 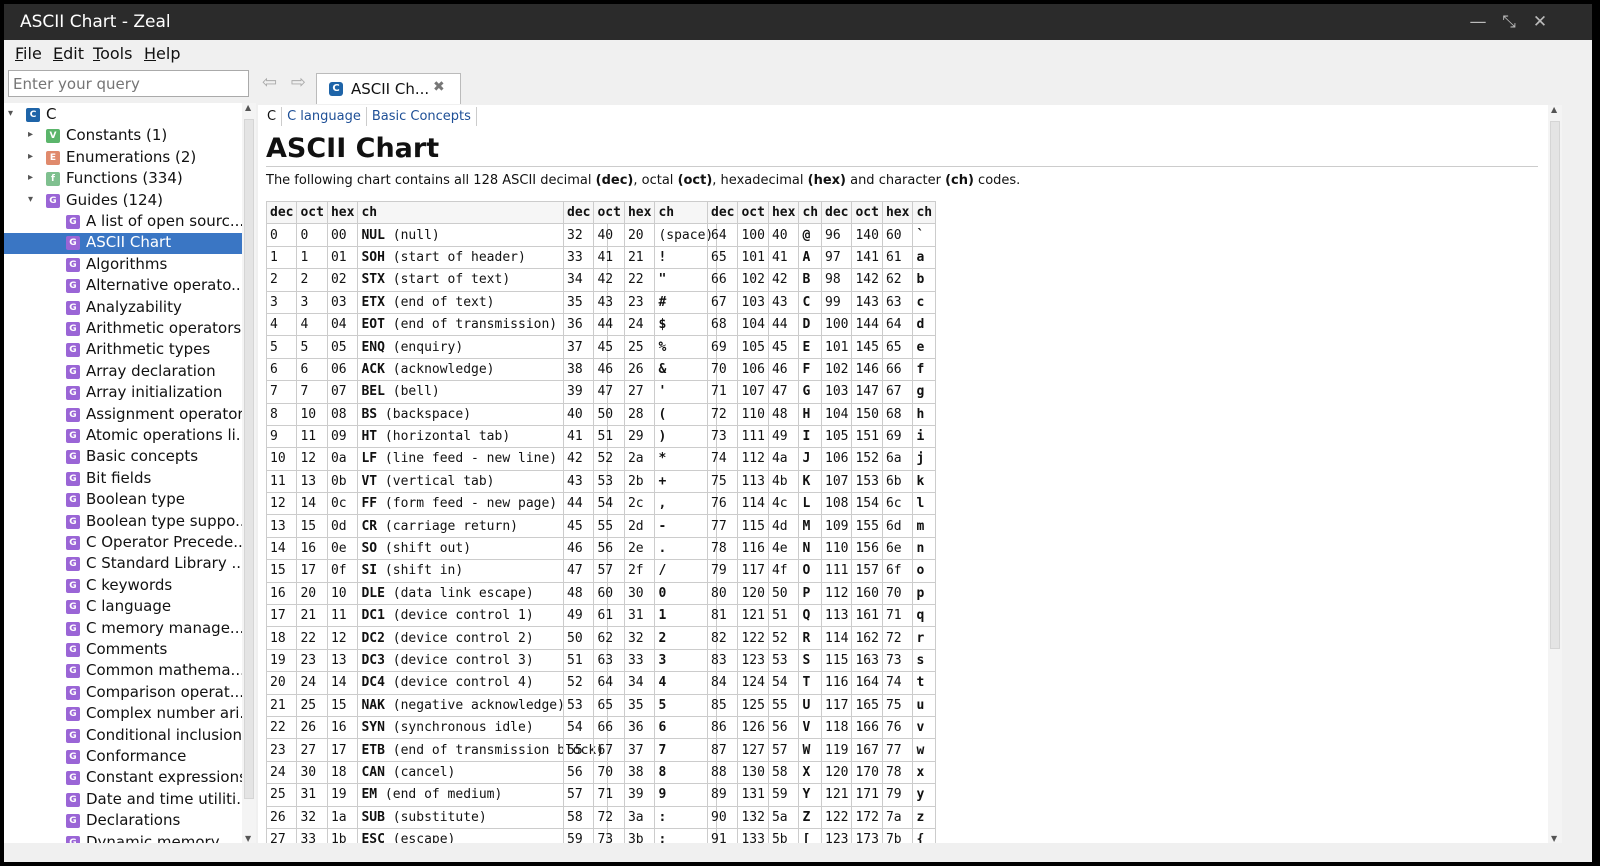 What do you see at coordinates (578, 324) in the screenshot?
I see `cell-dec: 36` at bounding box center [578, 324].